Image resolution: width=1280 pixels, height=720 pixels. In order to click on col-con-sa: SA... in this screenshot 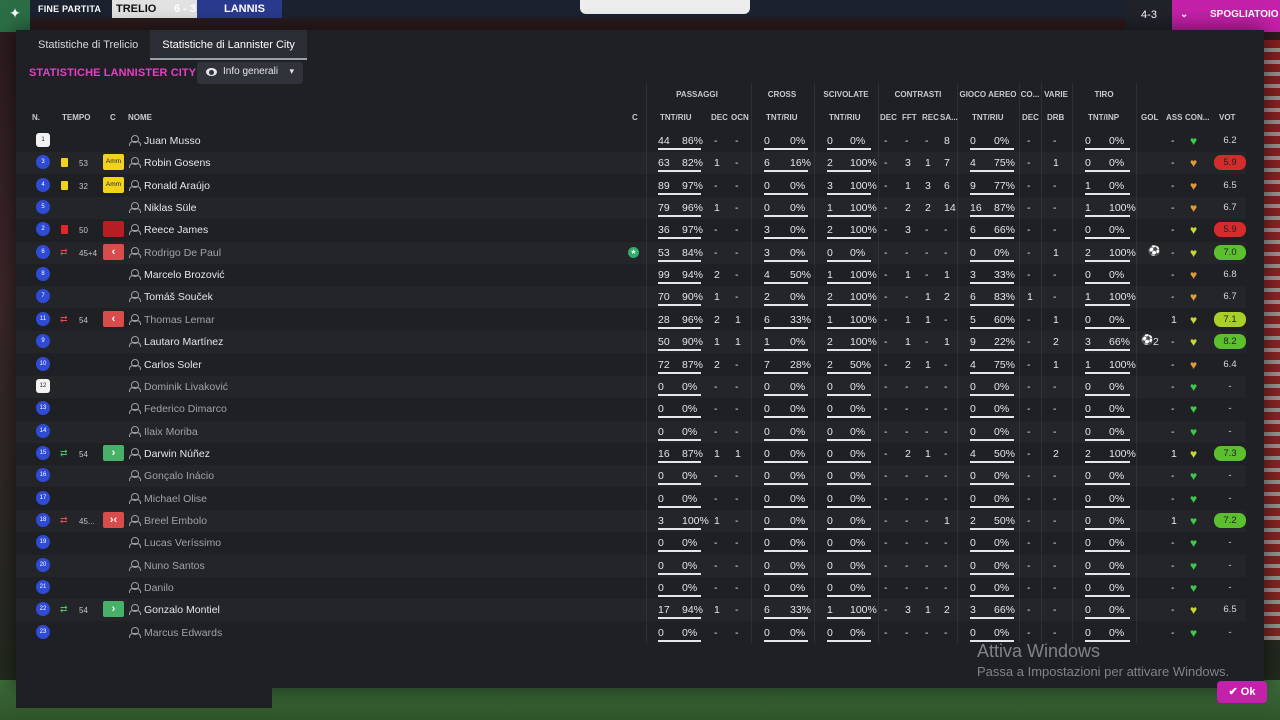, I will do `click(949, 117)`.